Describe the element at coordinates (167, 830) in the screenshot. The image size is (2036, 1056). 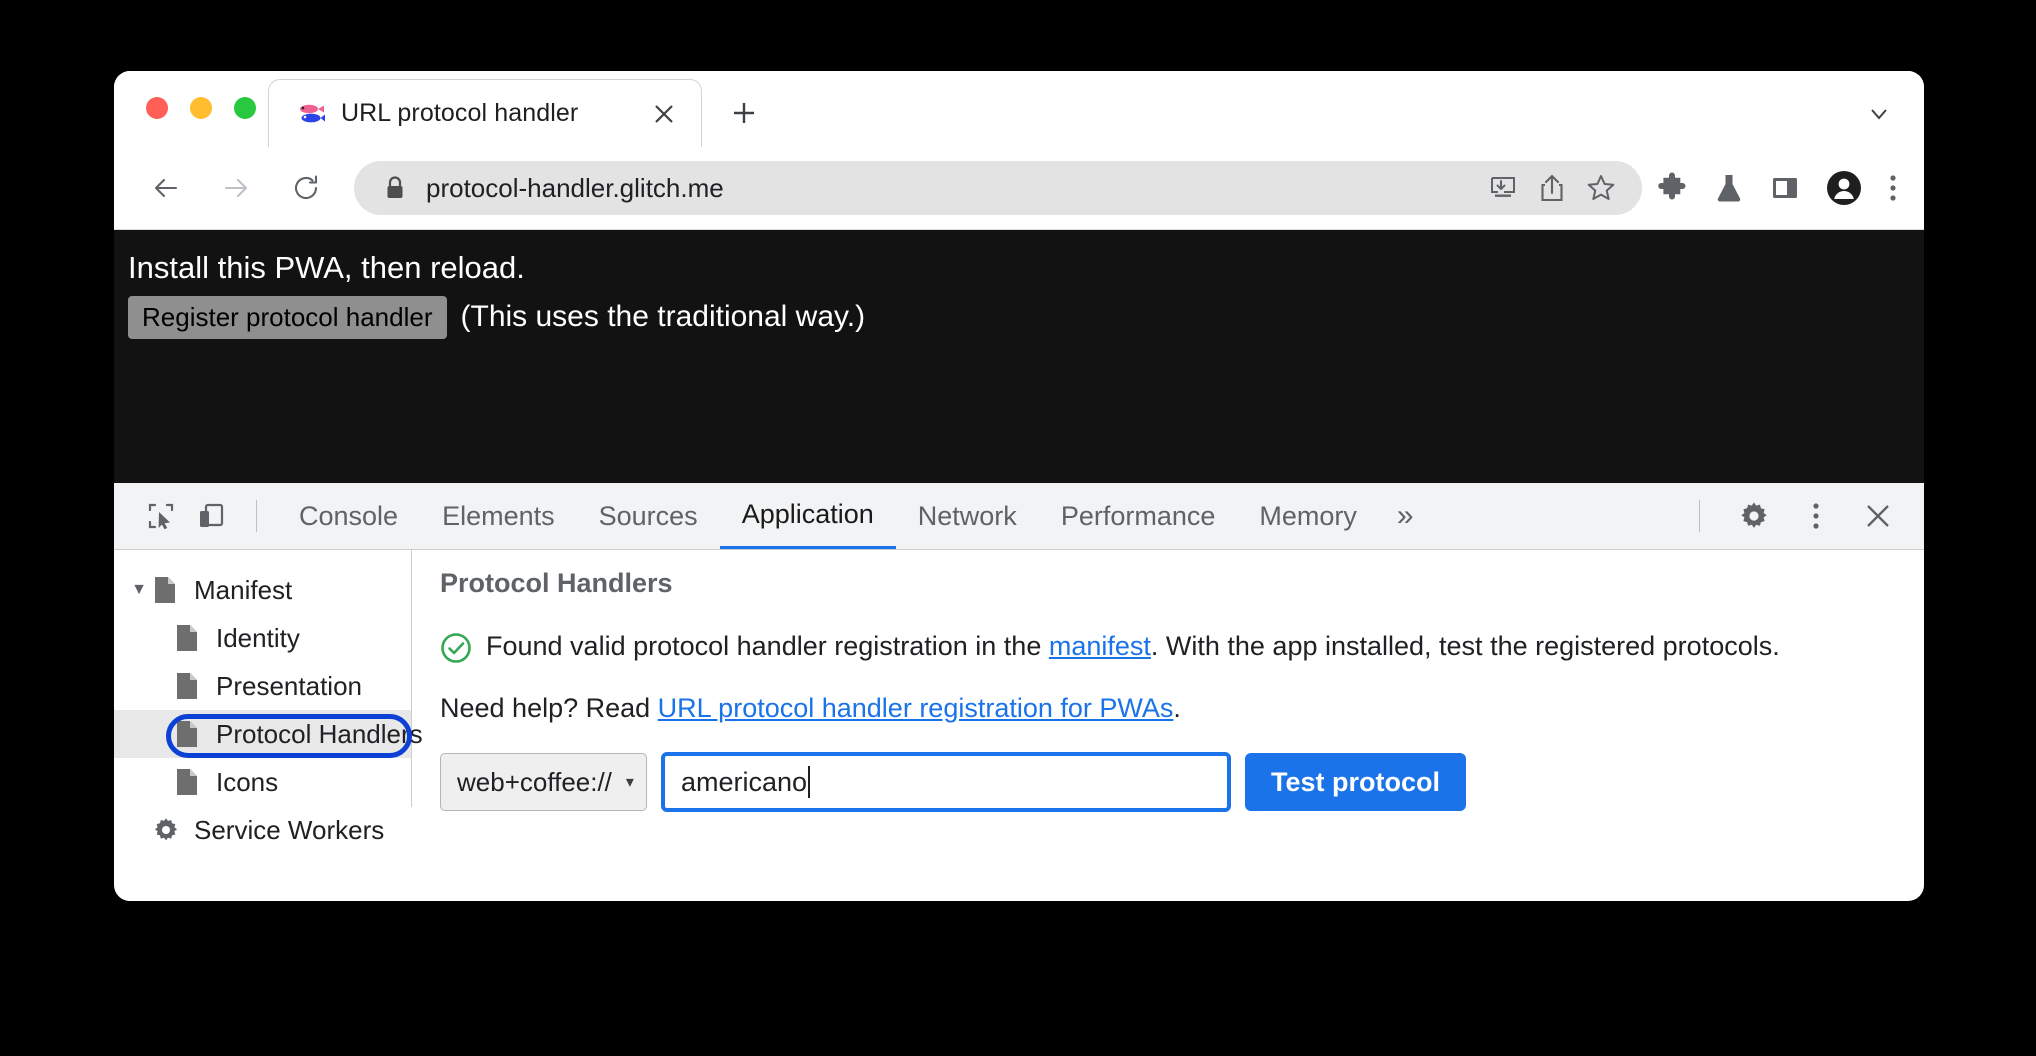
I see `gear-icon` at that location.